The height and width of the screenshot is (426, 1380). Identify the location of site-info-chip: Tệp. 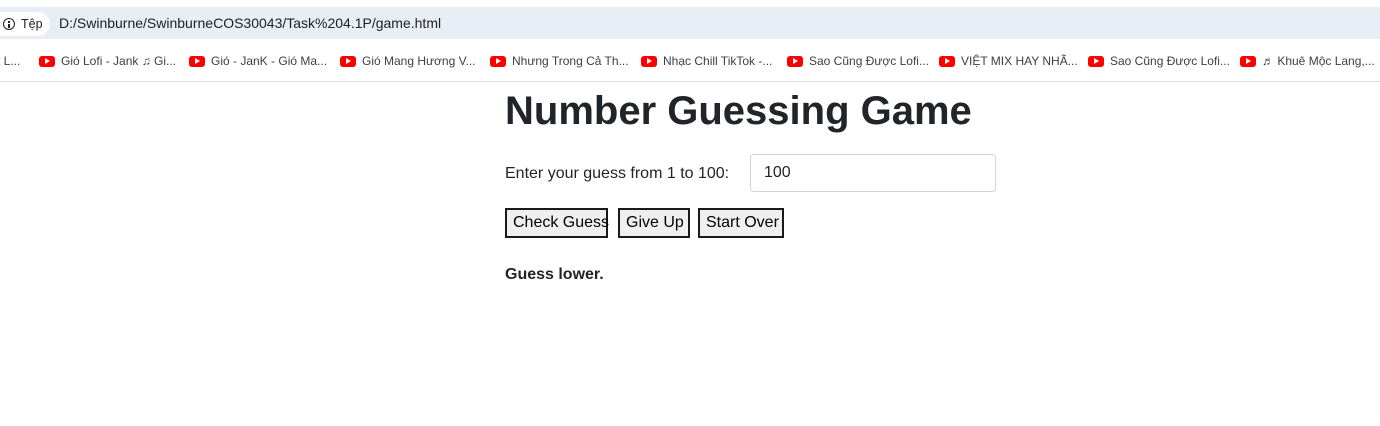
(25, 24).